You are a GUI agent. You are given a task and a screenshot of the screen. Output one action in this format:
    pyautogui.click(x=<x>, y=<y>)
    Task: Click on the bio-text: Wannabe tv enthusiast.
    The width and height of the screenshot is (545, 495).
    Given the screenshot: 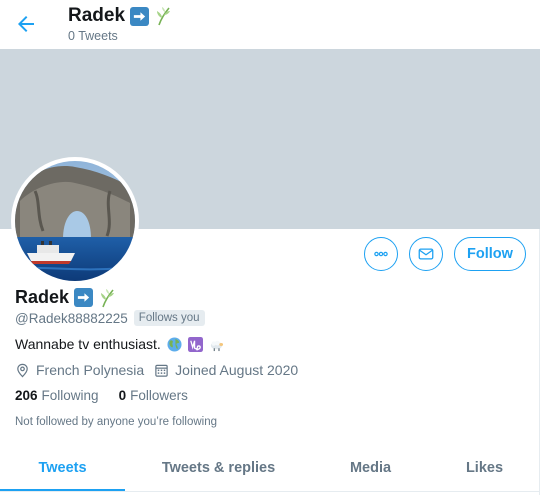 What is the action you would take?
    pyautogui.click(x=88, y=344)
    